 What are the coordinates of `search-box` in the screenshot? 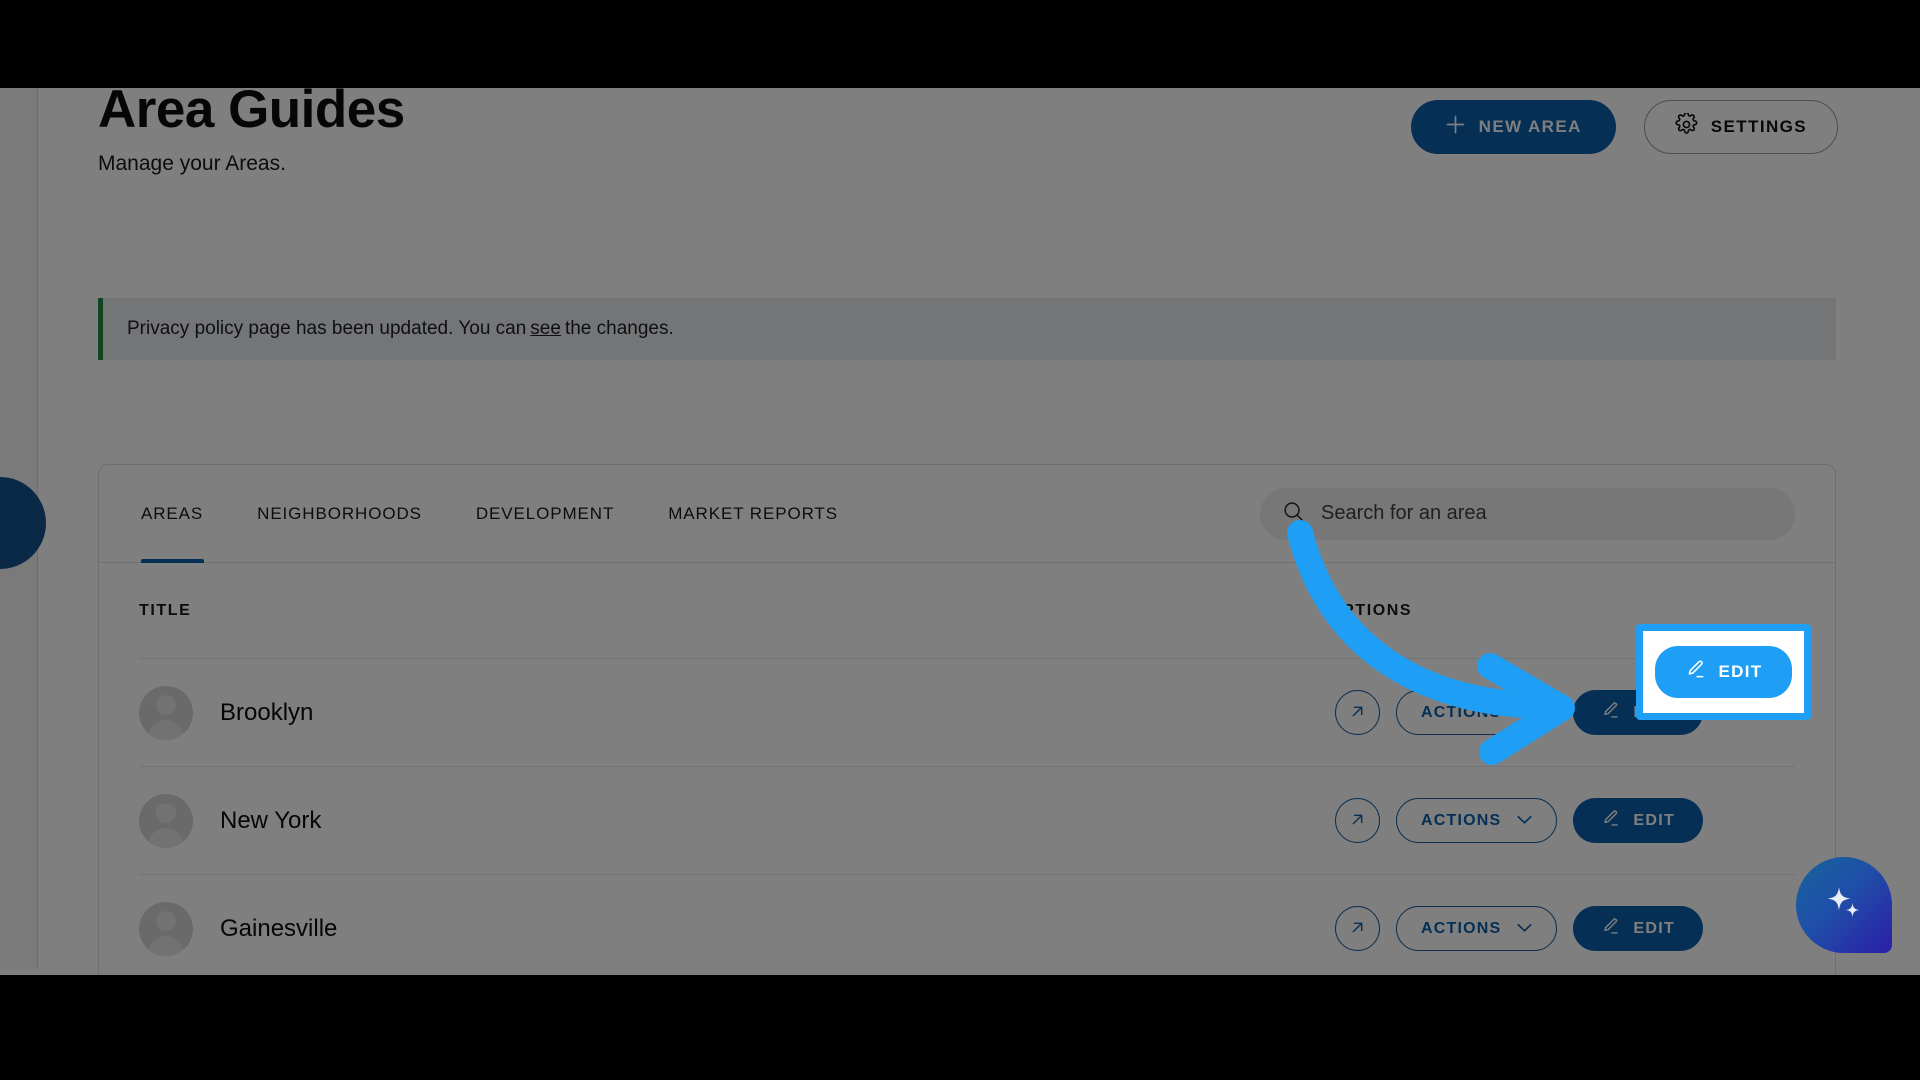 It's located at (1527, 513).